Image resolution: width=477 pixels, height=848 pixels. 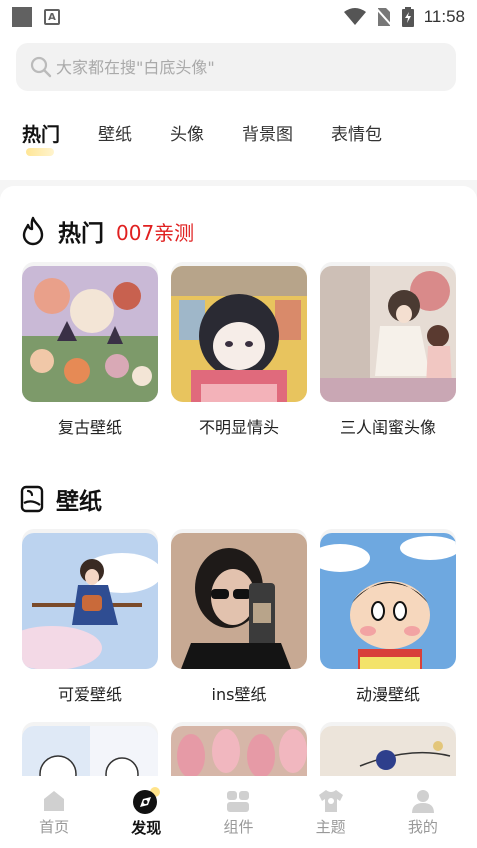 I want to click on card-label: 不明显情头, so click(x=238, y=427).